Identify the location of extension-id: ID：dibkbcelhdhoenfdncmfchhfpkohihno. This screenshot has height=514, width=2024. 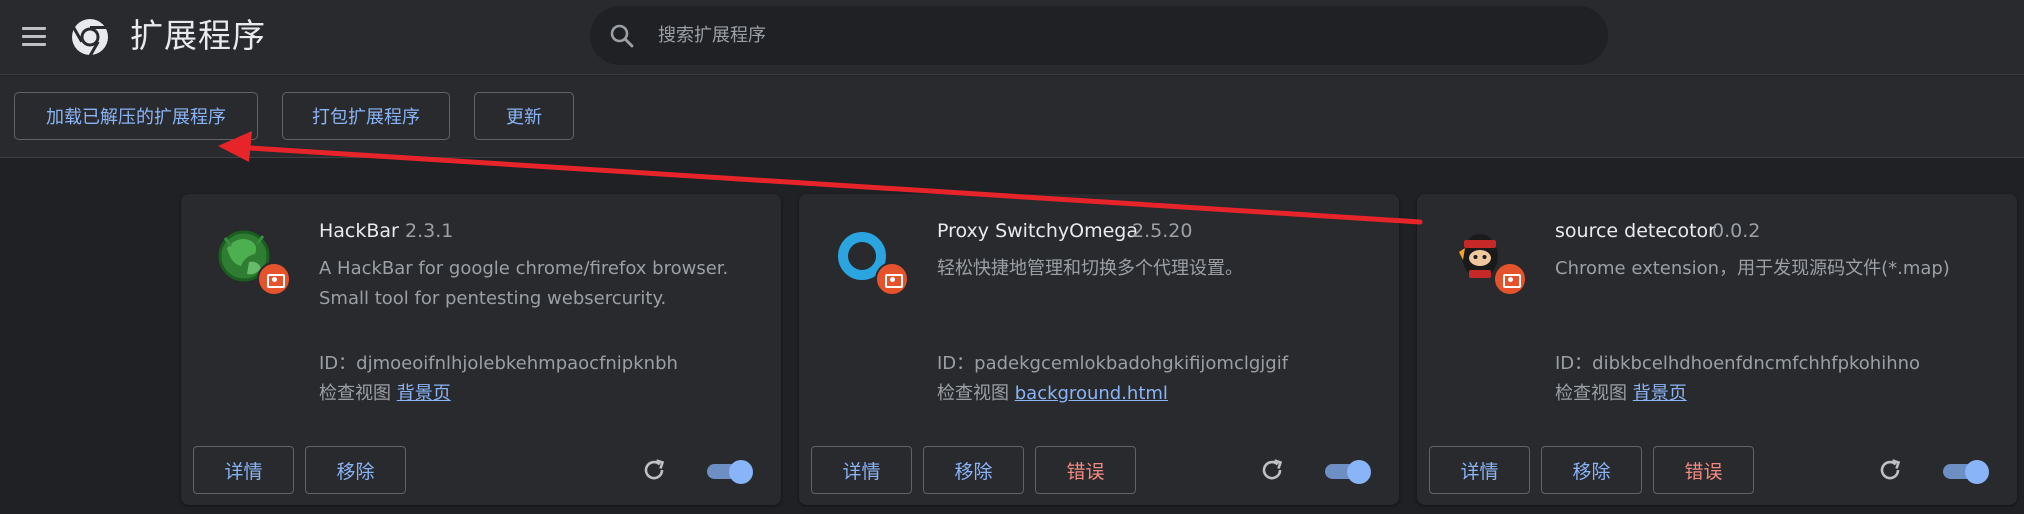
(1738, 363).